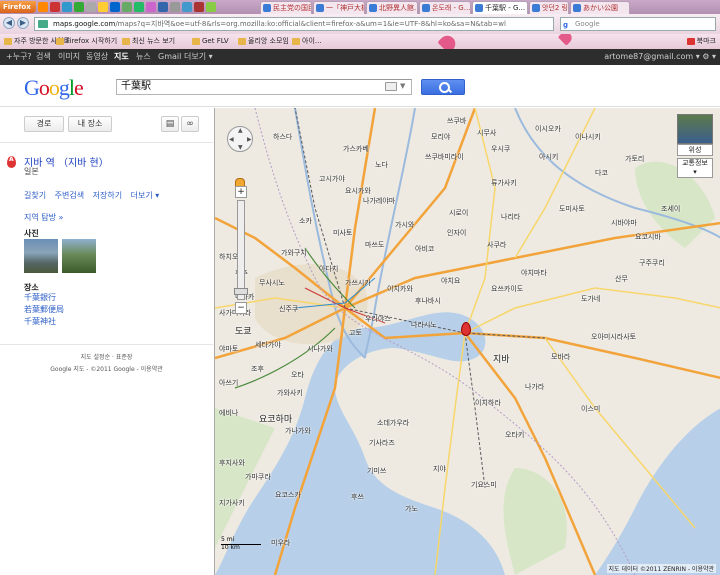 This screenshot has height=575, width=720. Describe the element at coordinates (148, 41) in the screenshot. I see `bookmark-item: 최신 뉴스 보기` at that location.